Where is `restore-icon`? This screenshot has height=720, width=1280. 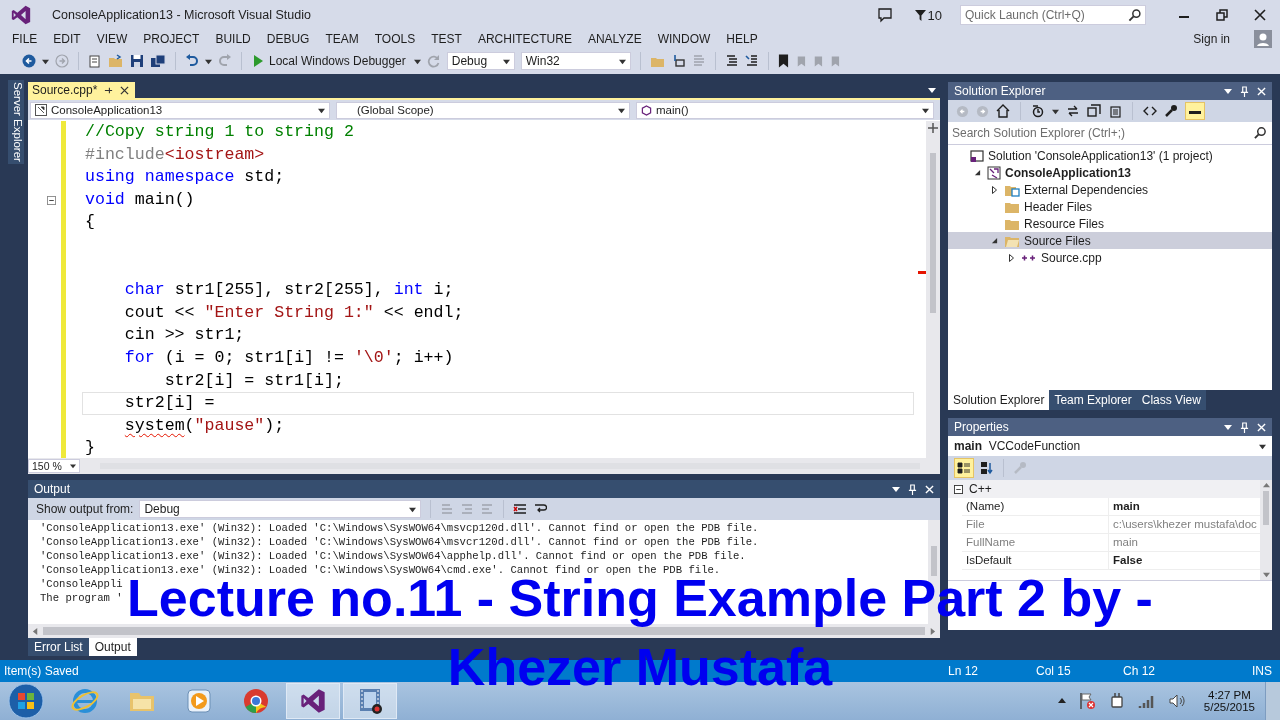 restore-icon is located at coordinates (1222, 15).